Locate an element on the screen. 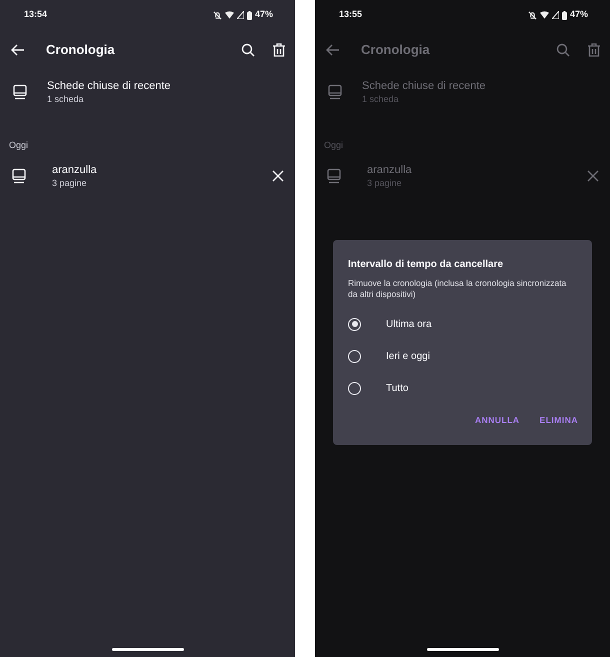 This screenshot has width=610, height=657. radio-option: Tutto is located at coordinates (462, 388).